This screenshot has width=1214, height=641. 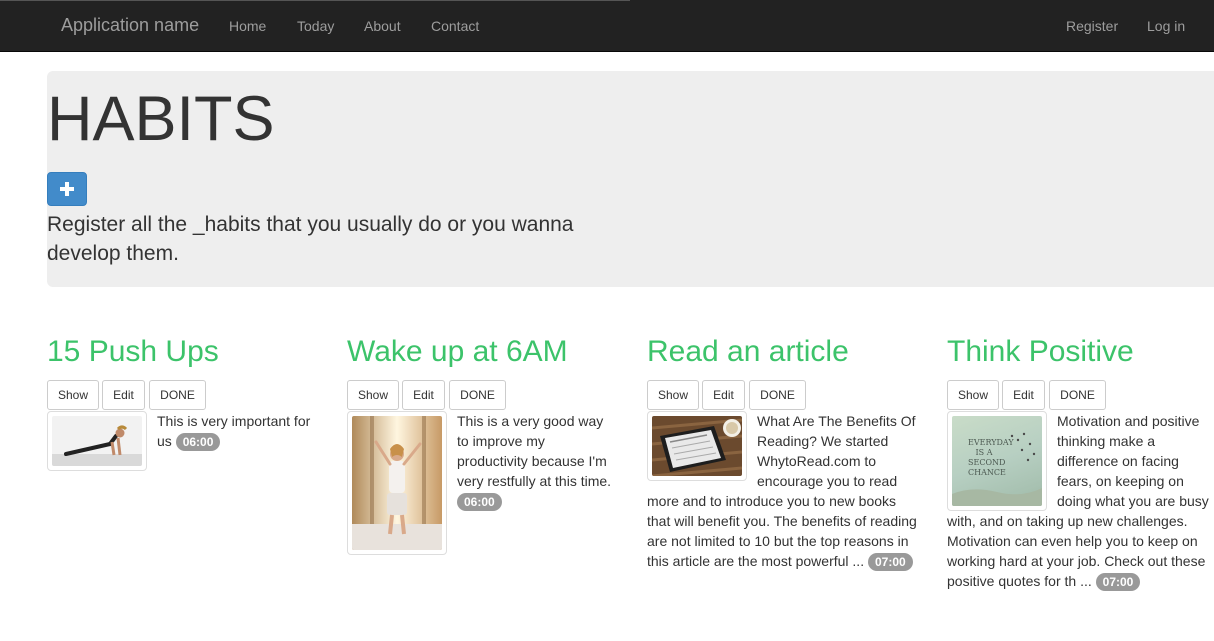 What do you see at coordinates (161, 119) in the screenshot?
I see `page-title: HABITS` at bounding box center [161, 119].